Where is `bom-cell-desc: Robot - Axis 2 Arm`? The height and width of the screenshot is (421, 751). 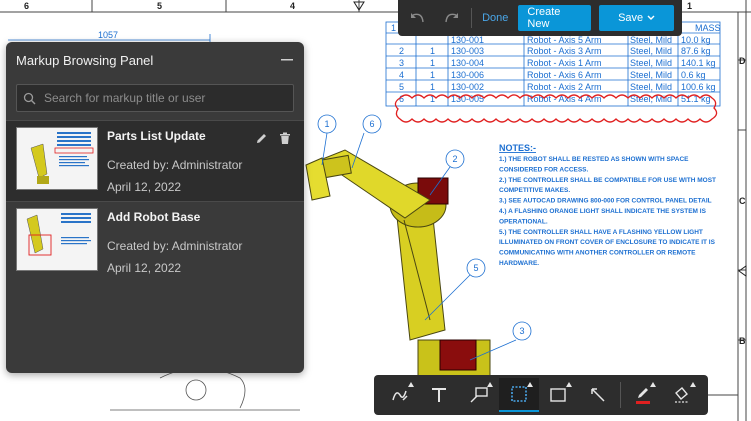
bom-cell-desc: Robot - Axis 2 Arm is located at coordinates (564, 87).